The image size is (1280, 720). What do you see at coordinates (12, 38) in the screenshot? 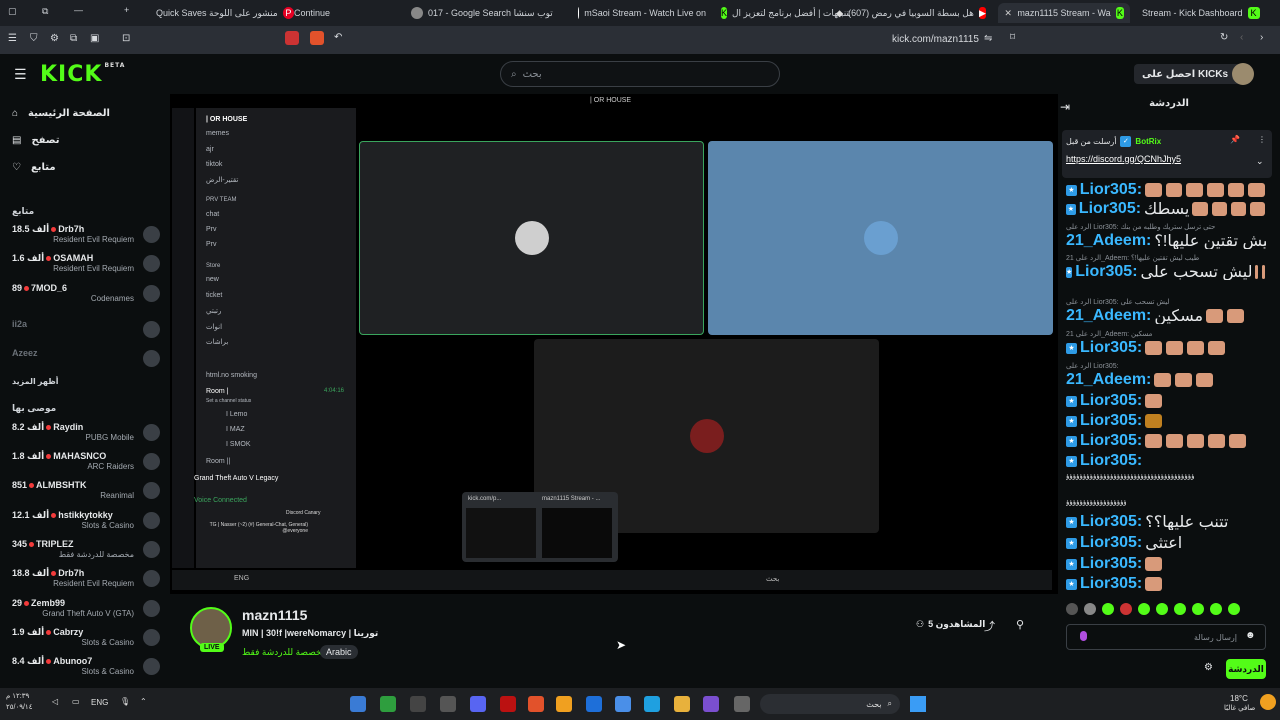
I see `sidebar-toggle-icon: ☰` at bounding box center [12, 38].